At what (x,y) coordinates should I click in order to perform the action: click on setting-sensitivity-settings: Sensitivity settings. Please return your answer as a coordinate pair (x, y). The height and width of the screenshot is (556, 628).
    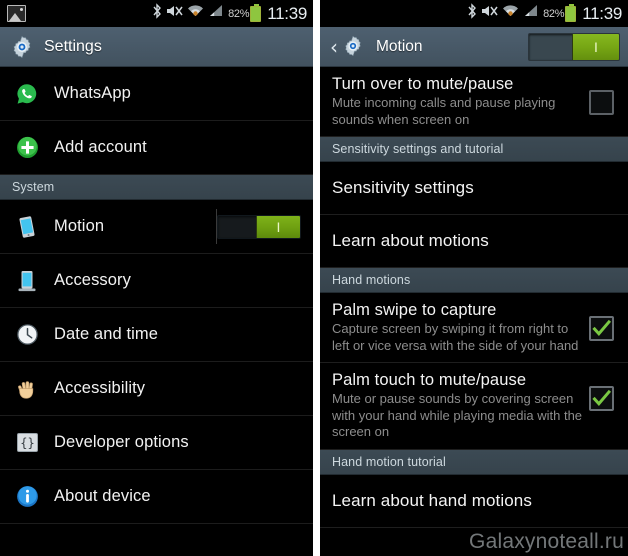
    Looking at the image, I should click on (474, 188).